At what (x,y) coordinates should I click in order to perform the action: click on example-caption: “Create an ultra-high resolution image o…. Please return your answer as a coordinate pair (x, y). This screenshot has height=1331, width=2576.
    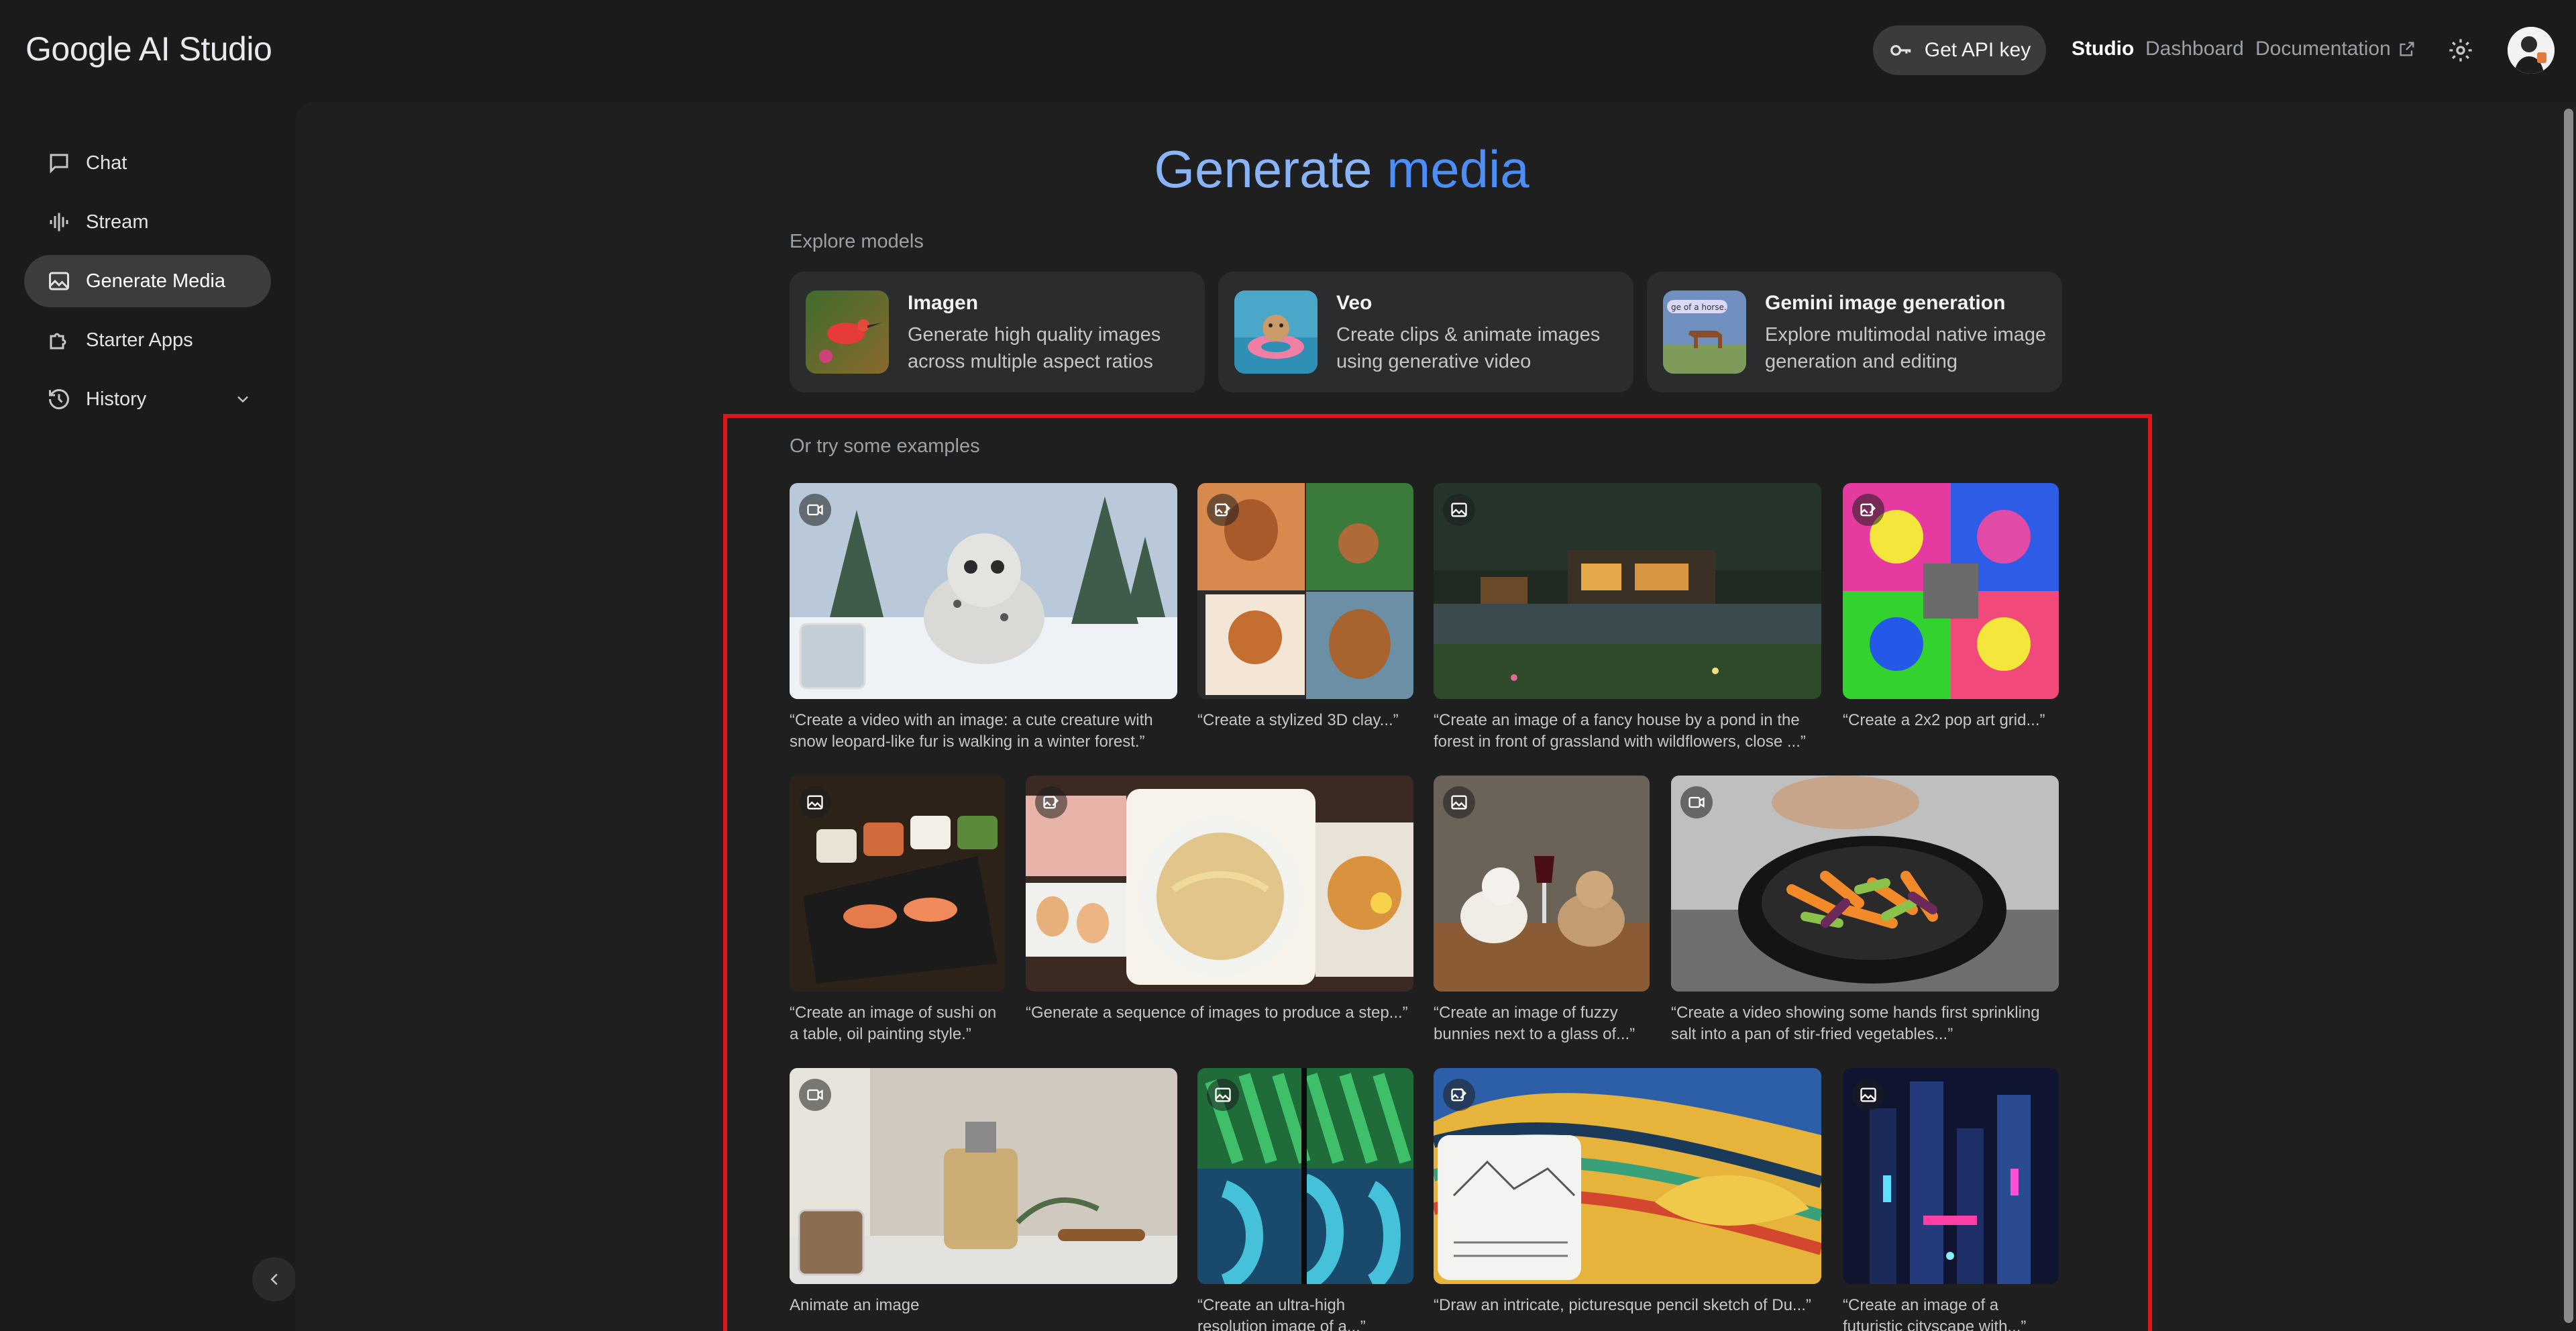
    Looking at the image, I should click on (1281, 1313).